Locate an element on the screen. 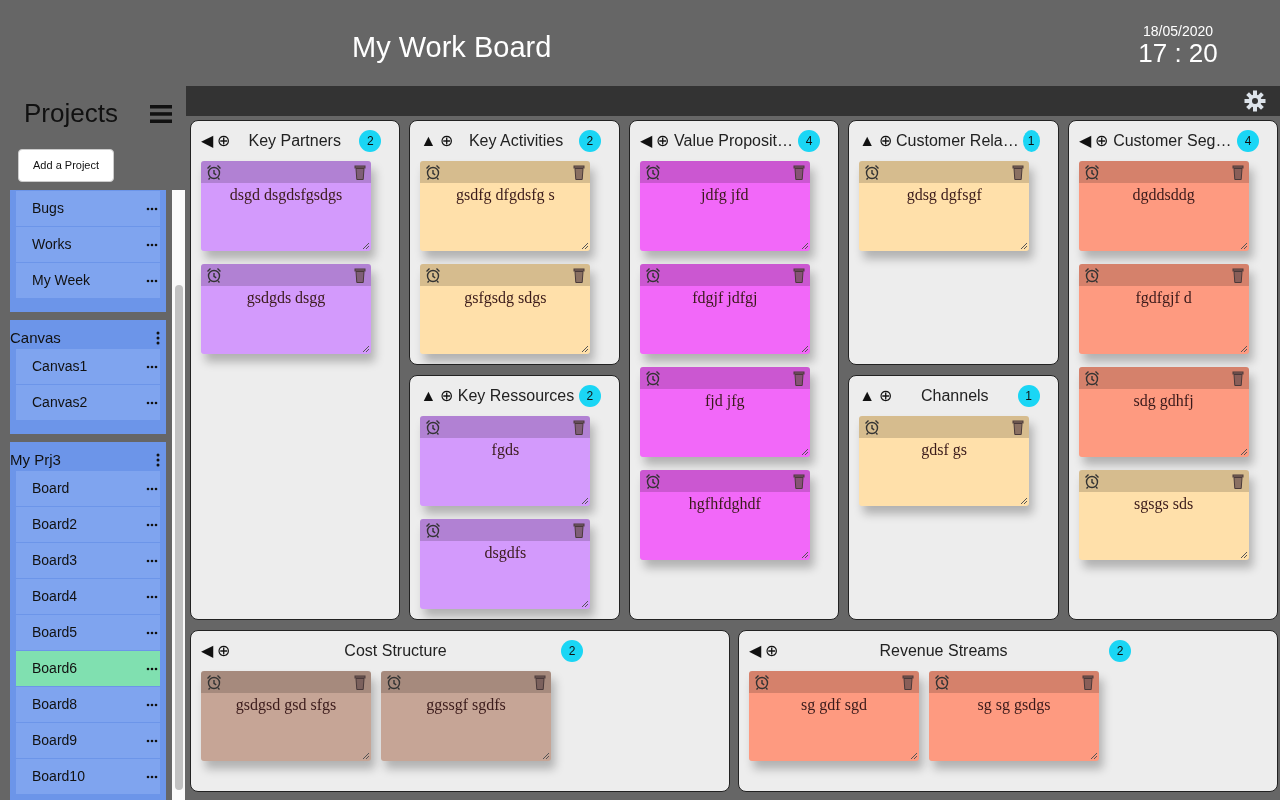  sticky-note: fjd jfg is located at coordinates (724, 412).